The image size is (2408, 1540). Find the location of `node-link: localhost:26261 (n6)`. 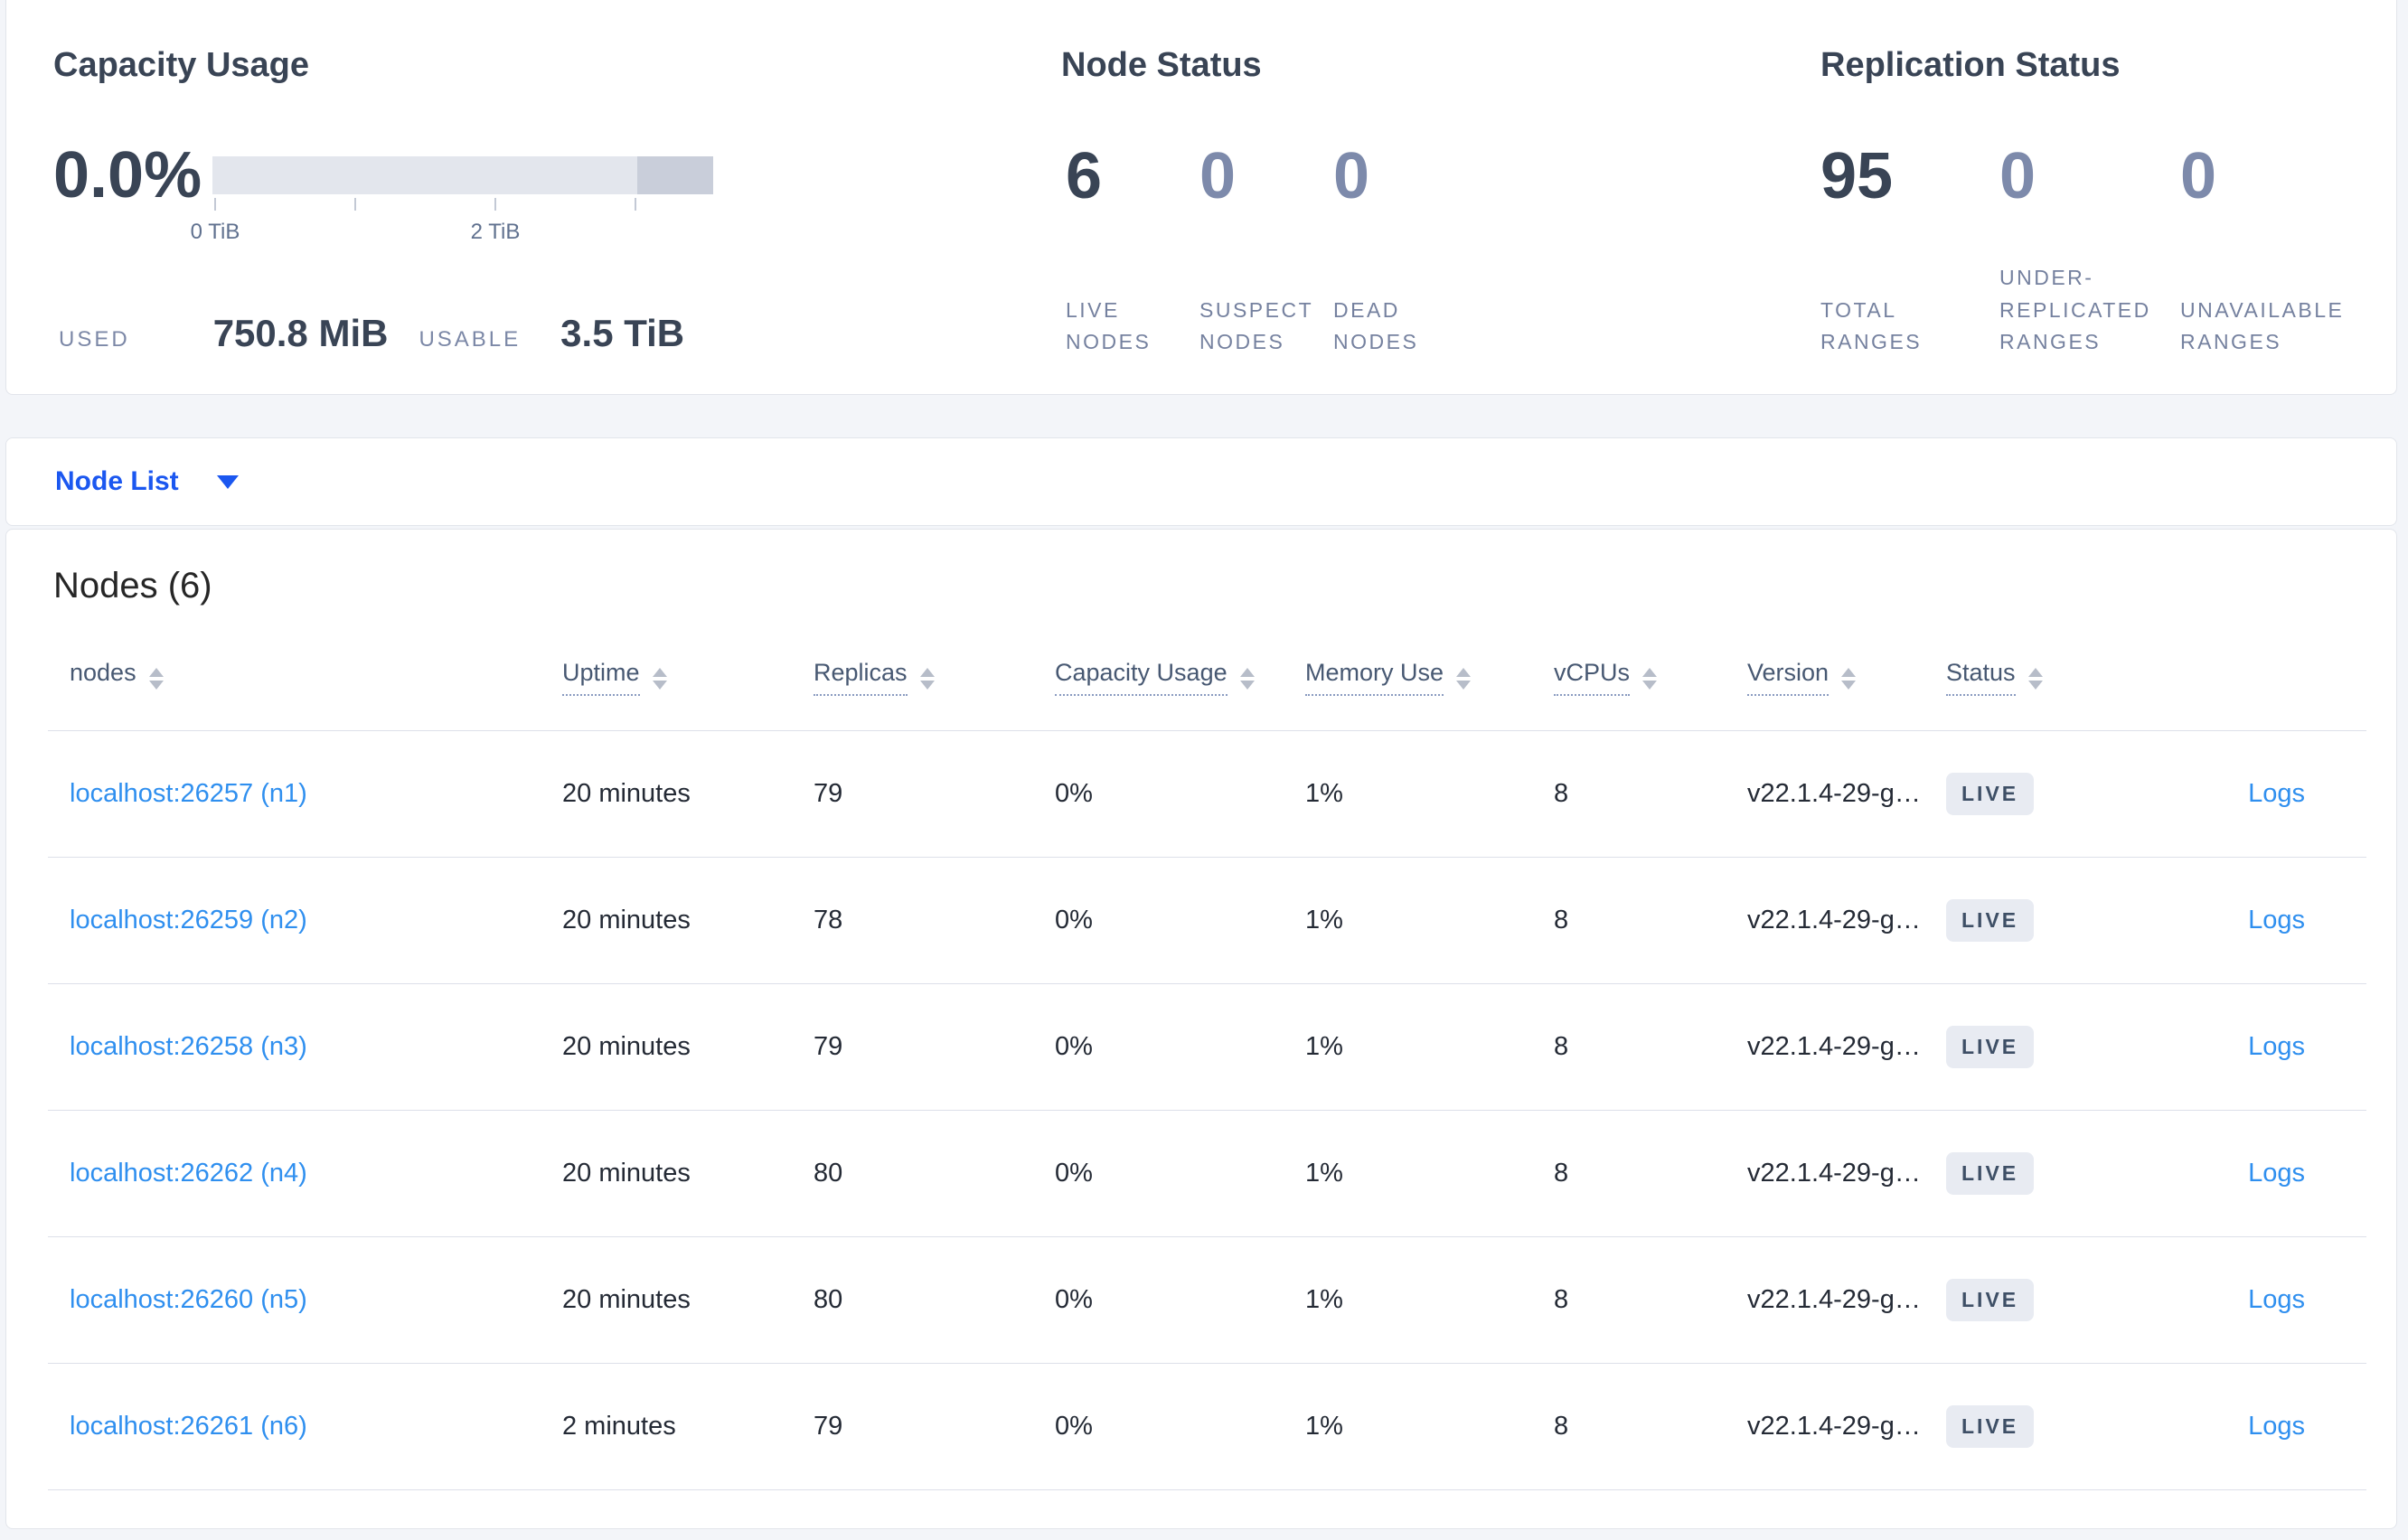

node-link: localhost:26261 (n6) is located at coordinates (188, 1426).